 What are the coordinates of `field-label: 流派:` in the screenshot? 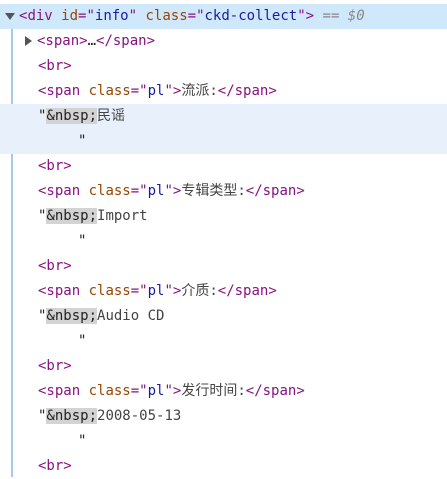 It's located at (199, 91).